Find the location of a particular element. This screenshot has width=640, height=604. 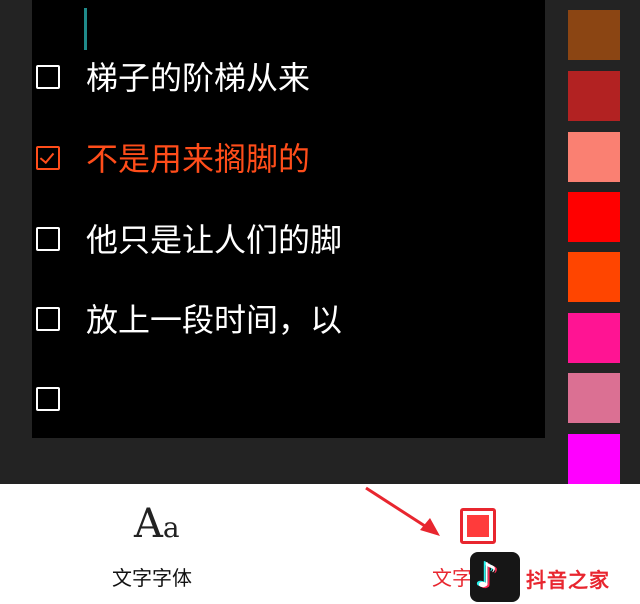

checklist-item-text: 他只是让人们的脚 is located at coordinates (214, 240).